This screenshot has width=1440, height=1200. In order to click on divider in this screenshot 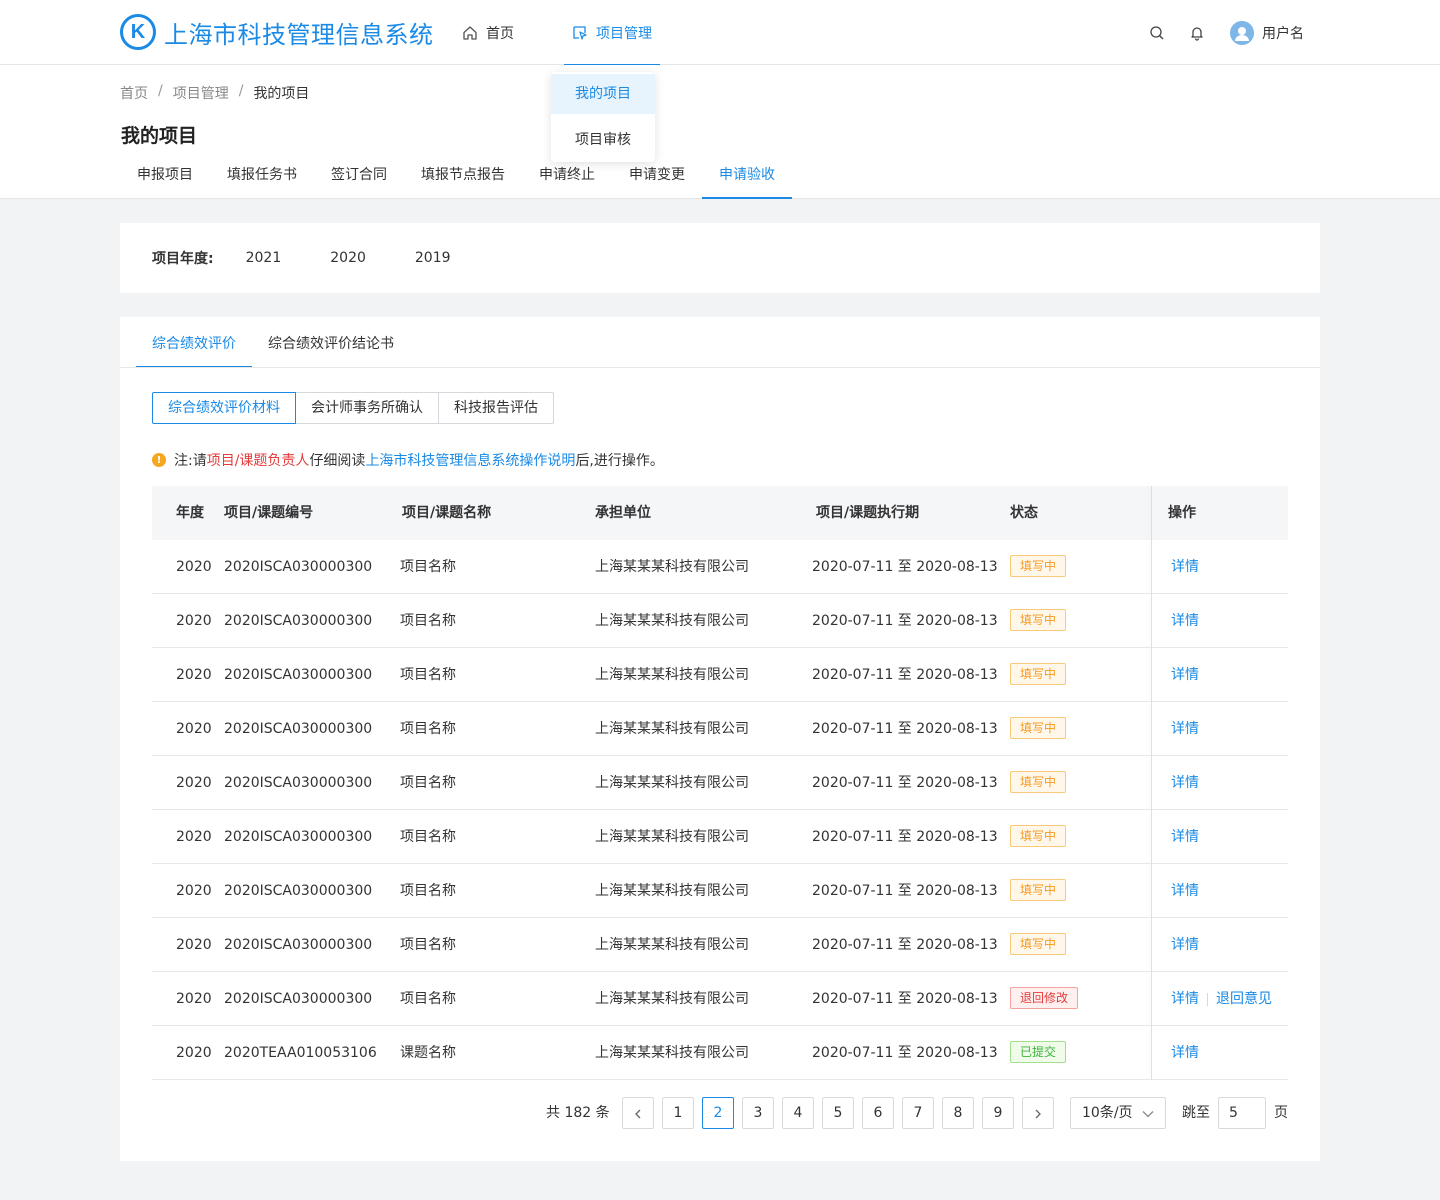, I will do `click(720, 367)`.